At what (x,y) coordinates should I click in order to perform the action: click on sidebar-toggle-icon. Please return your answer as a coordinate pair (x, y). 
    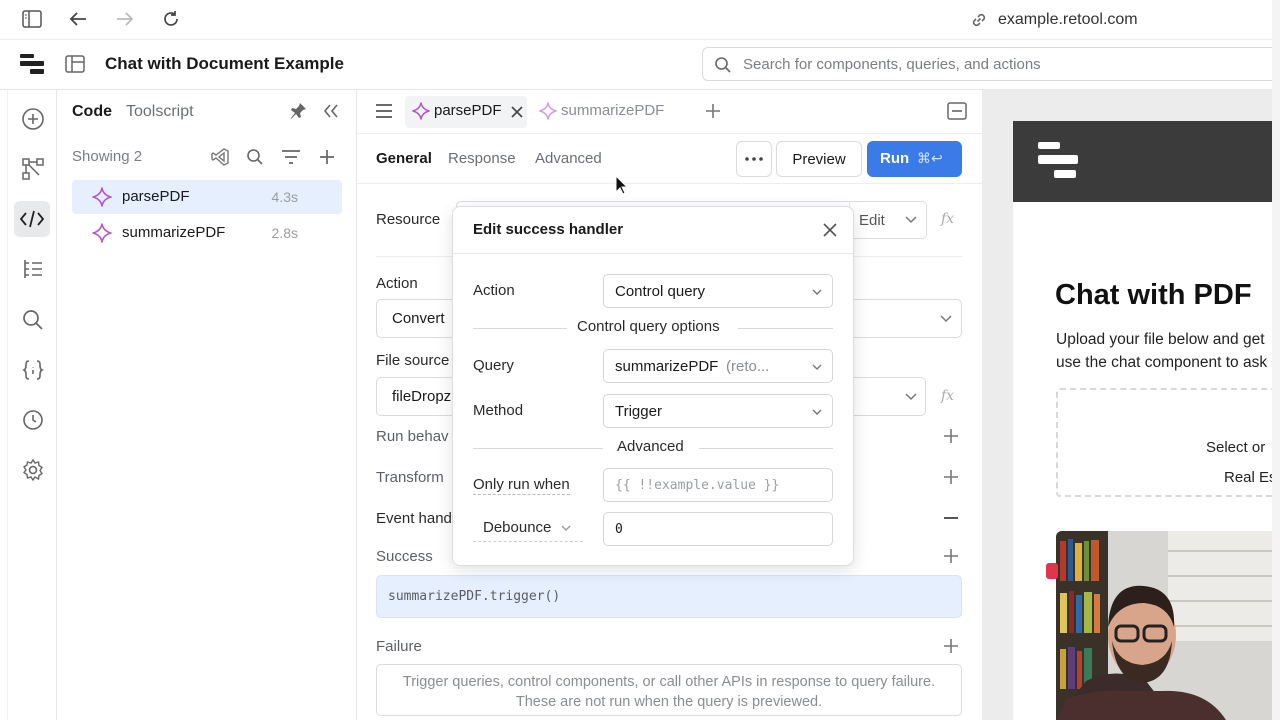
    Looking at the image, I should click on (32, 19).